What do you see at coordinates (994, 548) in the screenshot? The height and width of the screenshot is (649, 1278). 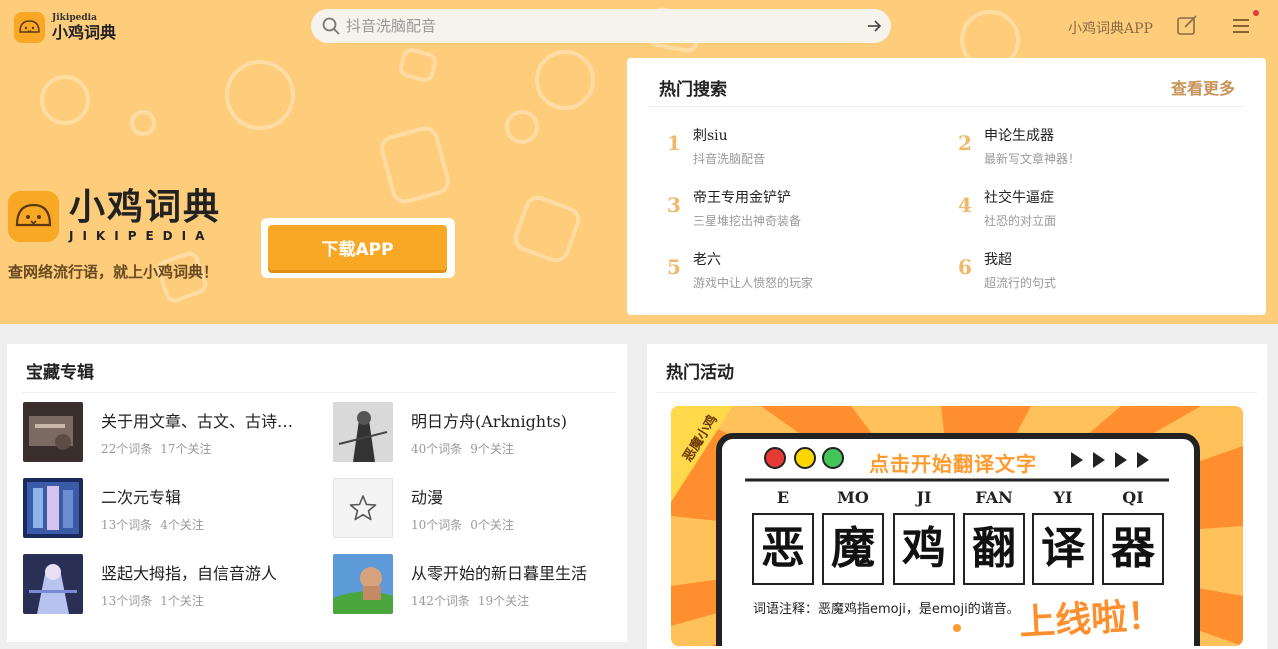 I see `banner-char: 翻` at bounding box center [994, 548].